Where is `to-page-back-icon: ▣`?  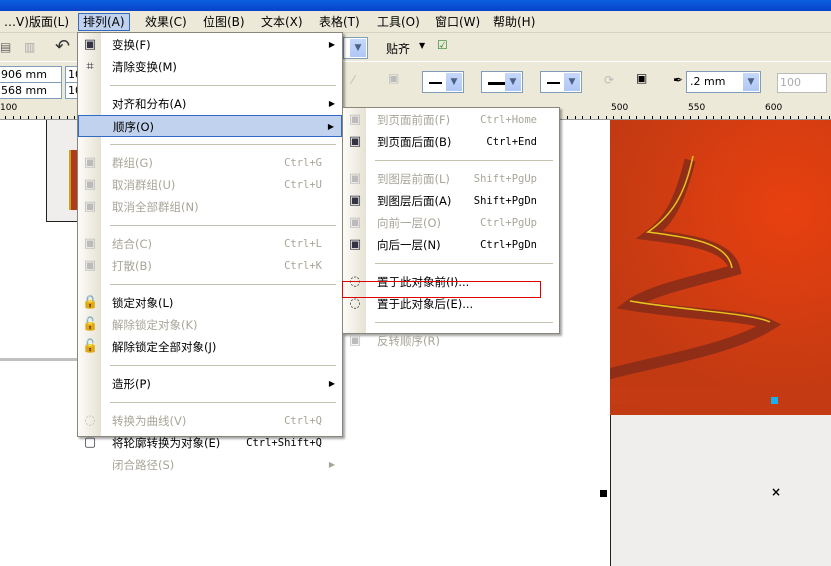
to-page-back-icon: ▣ is located at coordinates (355, 141).